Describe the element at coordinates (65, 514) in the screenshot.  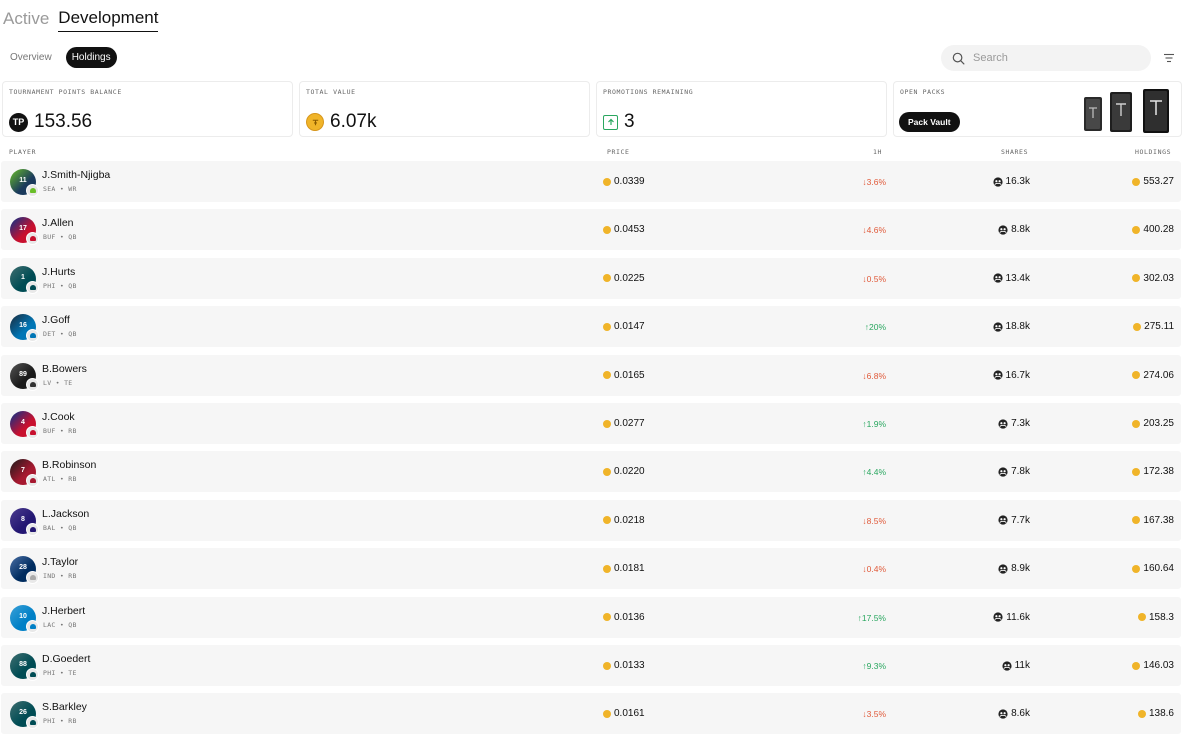
I see `player-name: L.Jackson` at that location.